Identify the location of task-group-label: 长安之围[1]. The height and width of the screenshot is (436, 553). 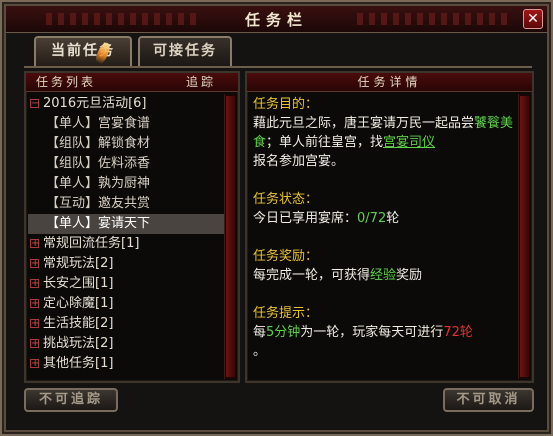
(78, 283).